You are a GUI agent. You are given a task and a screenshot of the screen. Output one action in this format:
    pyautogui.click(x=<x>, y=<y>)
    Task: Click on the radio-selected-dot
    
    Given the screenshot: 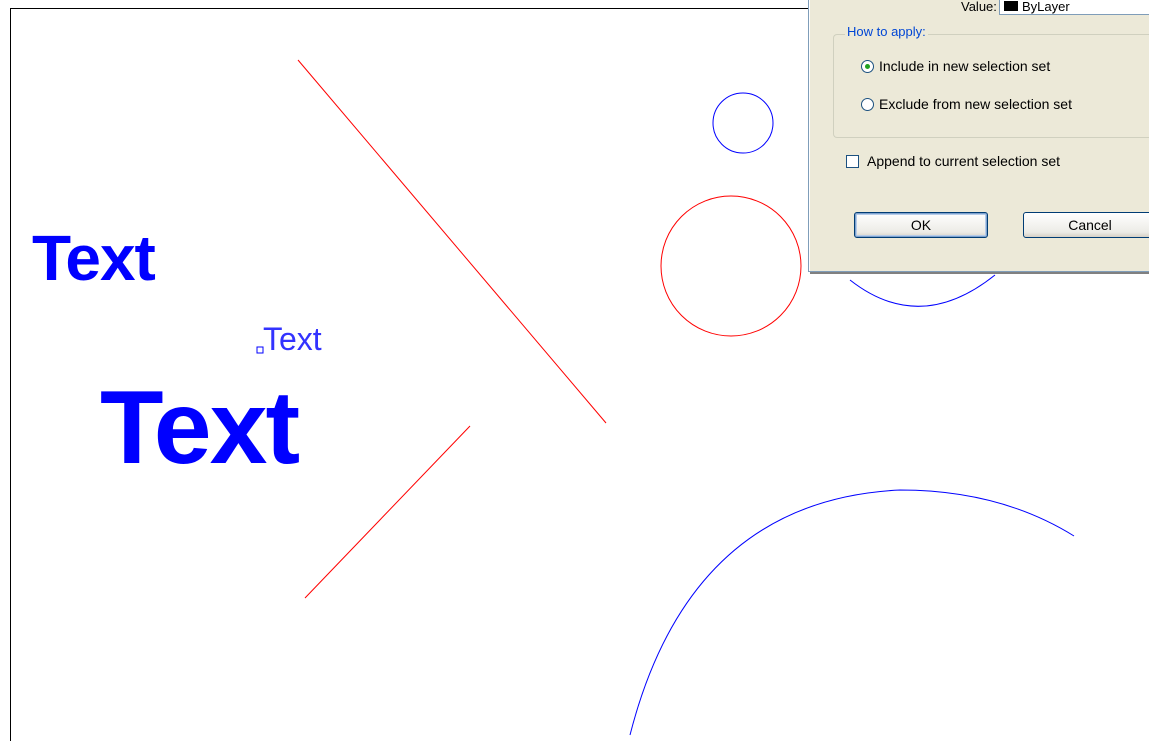 What is the action you would take?
    pyautogui.click(x=867, y=66)
    